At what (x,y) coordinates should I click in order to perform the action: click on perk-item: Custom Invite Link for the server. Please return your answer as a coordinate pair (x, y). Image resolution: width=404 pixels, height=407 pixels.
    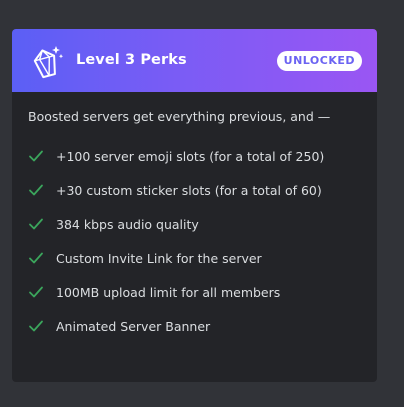
    Looking at the image, I should click on (194, 258).